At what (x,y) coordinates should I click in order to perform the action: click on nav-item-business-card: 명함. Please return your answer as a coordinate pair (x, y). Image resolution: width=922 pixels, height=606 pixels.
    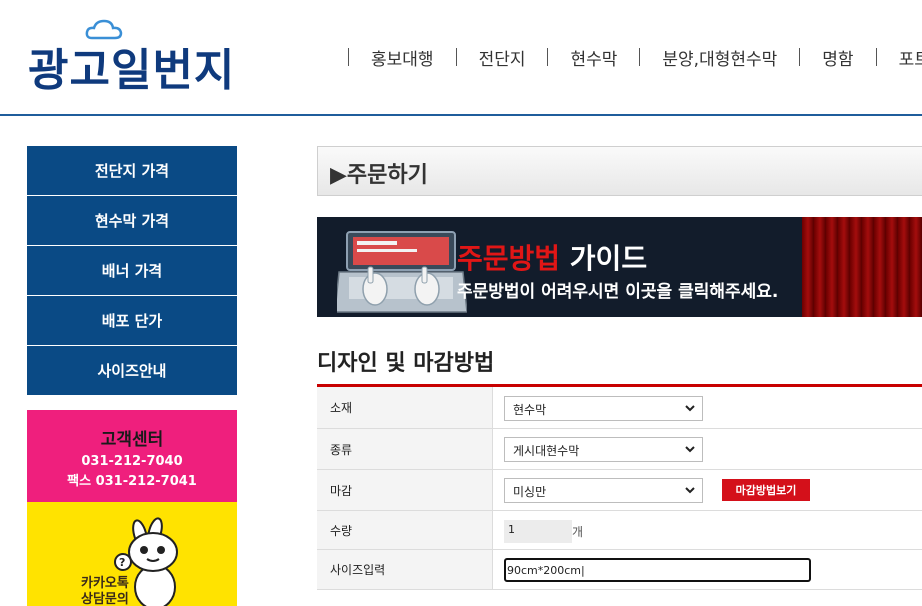
    Looking at the image, I should click on (837, 57).